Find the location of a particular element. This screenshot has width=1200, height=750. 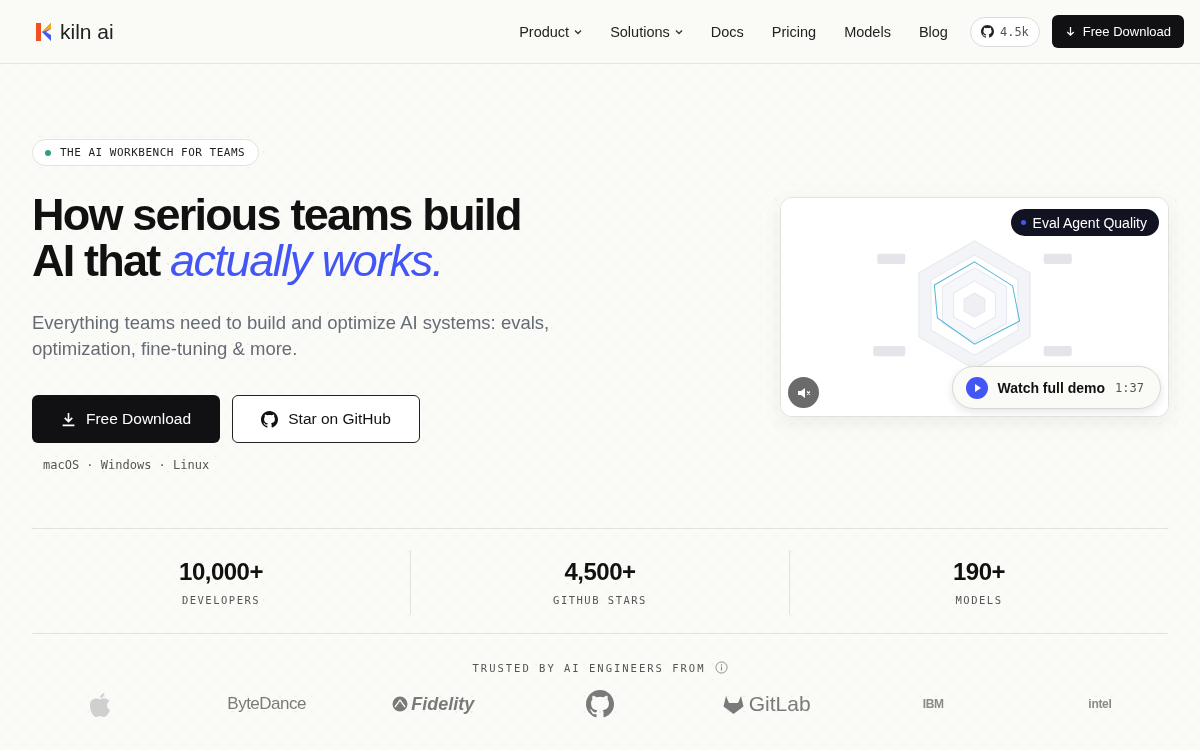

emblem-icon is located at coordinates (400, 704).